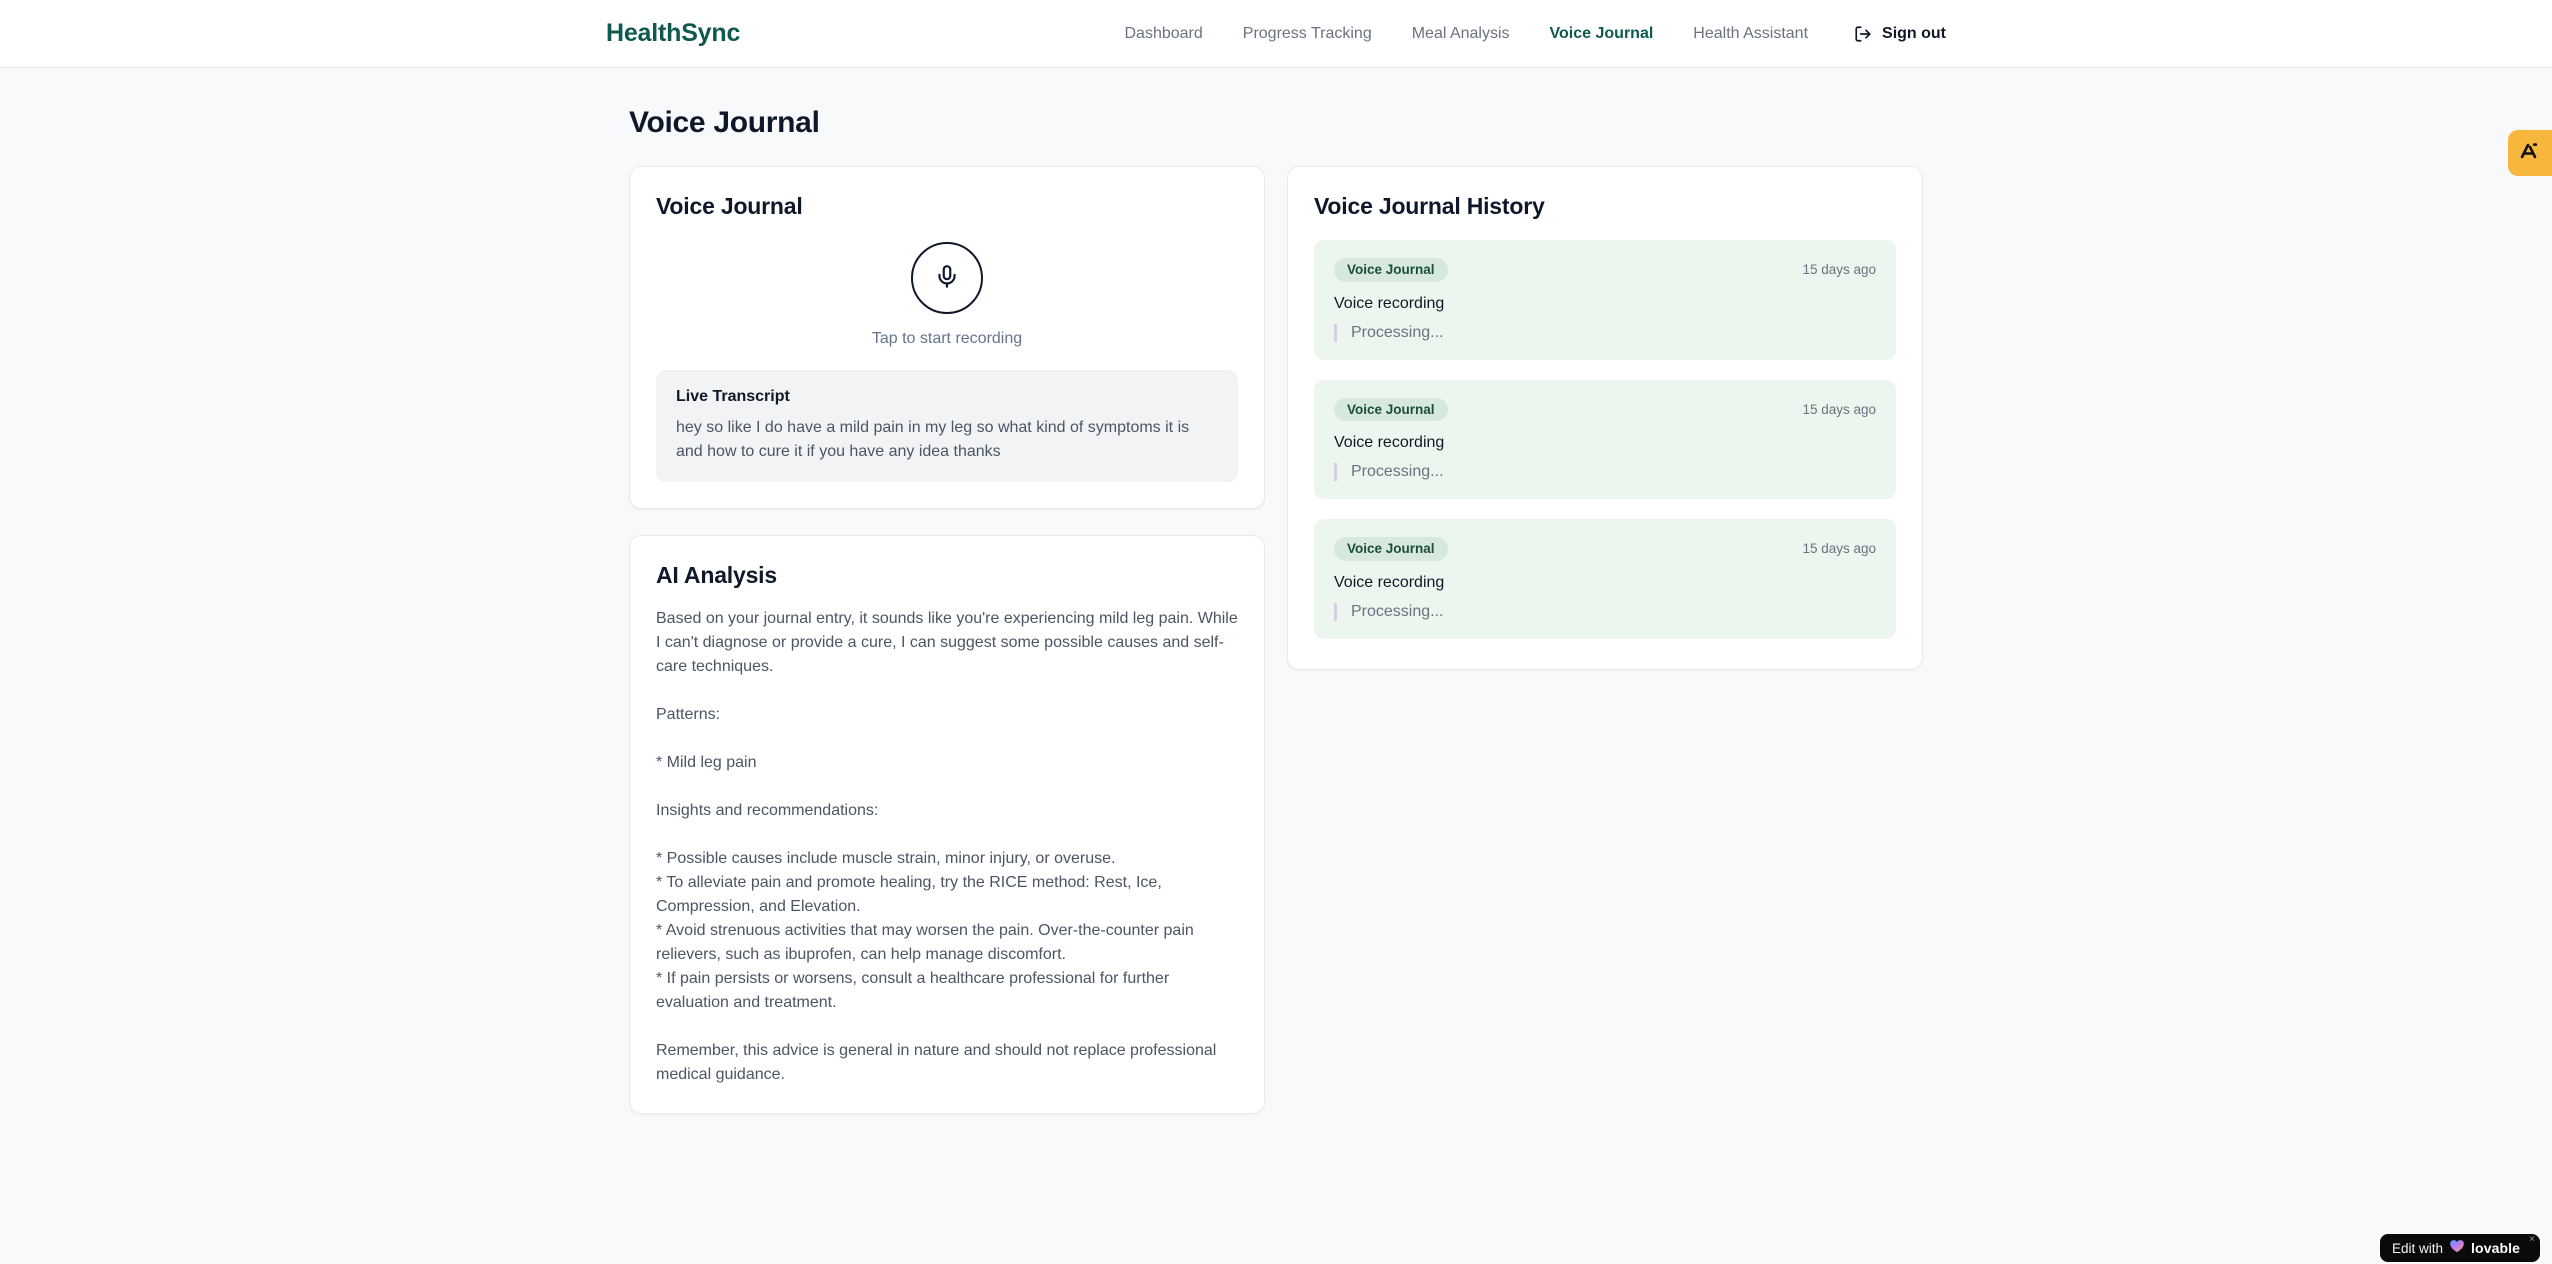 Image resolution: width=2552 pixels, height=1264 pixels. Describe the element at coordinates (1602, 34) in the screenshot. I see `nav-item-voice-journal: Voice Journal` at that location.